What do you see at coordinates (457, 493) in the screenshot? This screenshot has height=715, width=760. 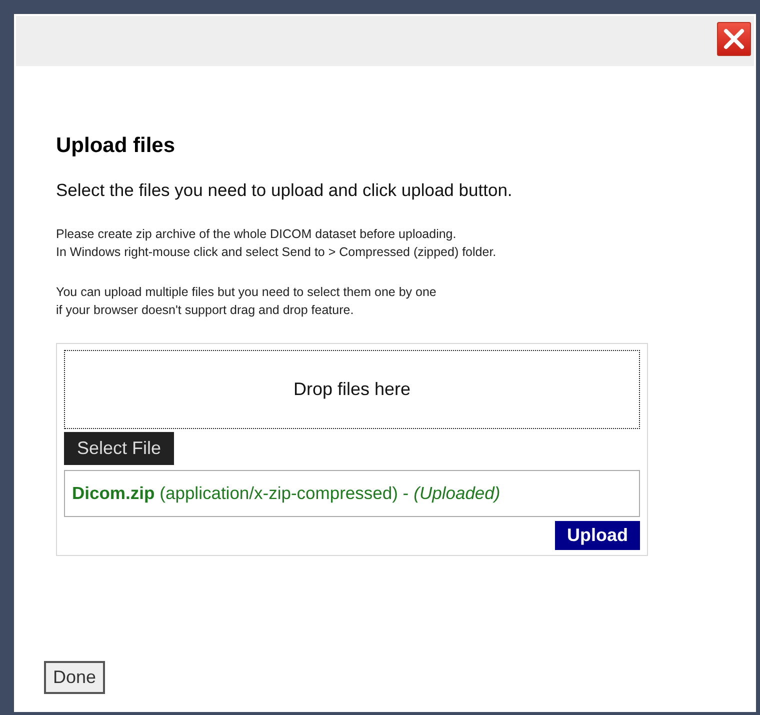 I see `file-status: (Uploaded)` at bounding box center [457, 493].